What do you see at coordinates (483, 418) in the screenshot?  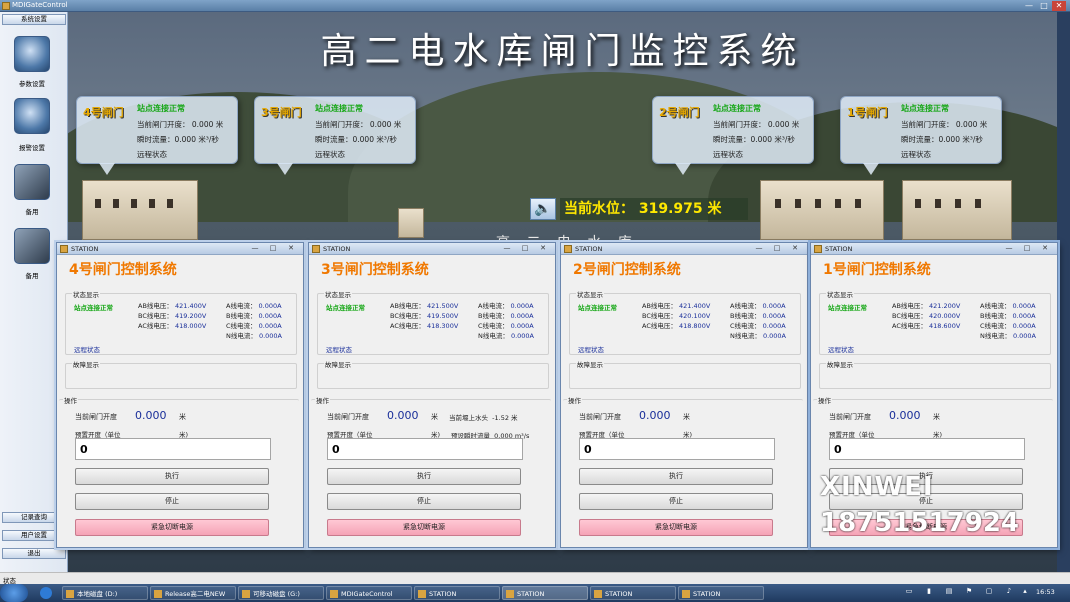 I see `weir-head-reading: 当前堰上水头 -1.52 米` at bounding box center [483, 418].